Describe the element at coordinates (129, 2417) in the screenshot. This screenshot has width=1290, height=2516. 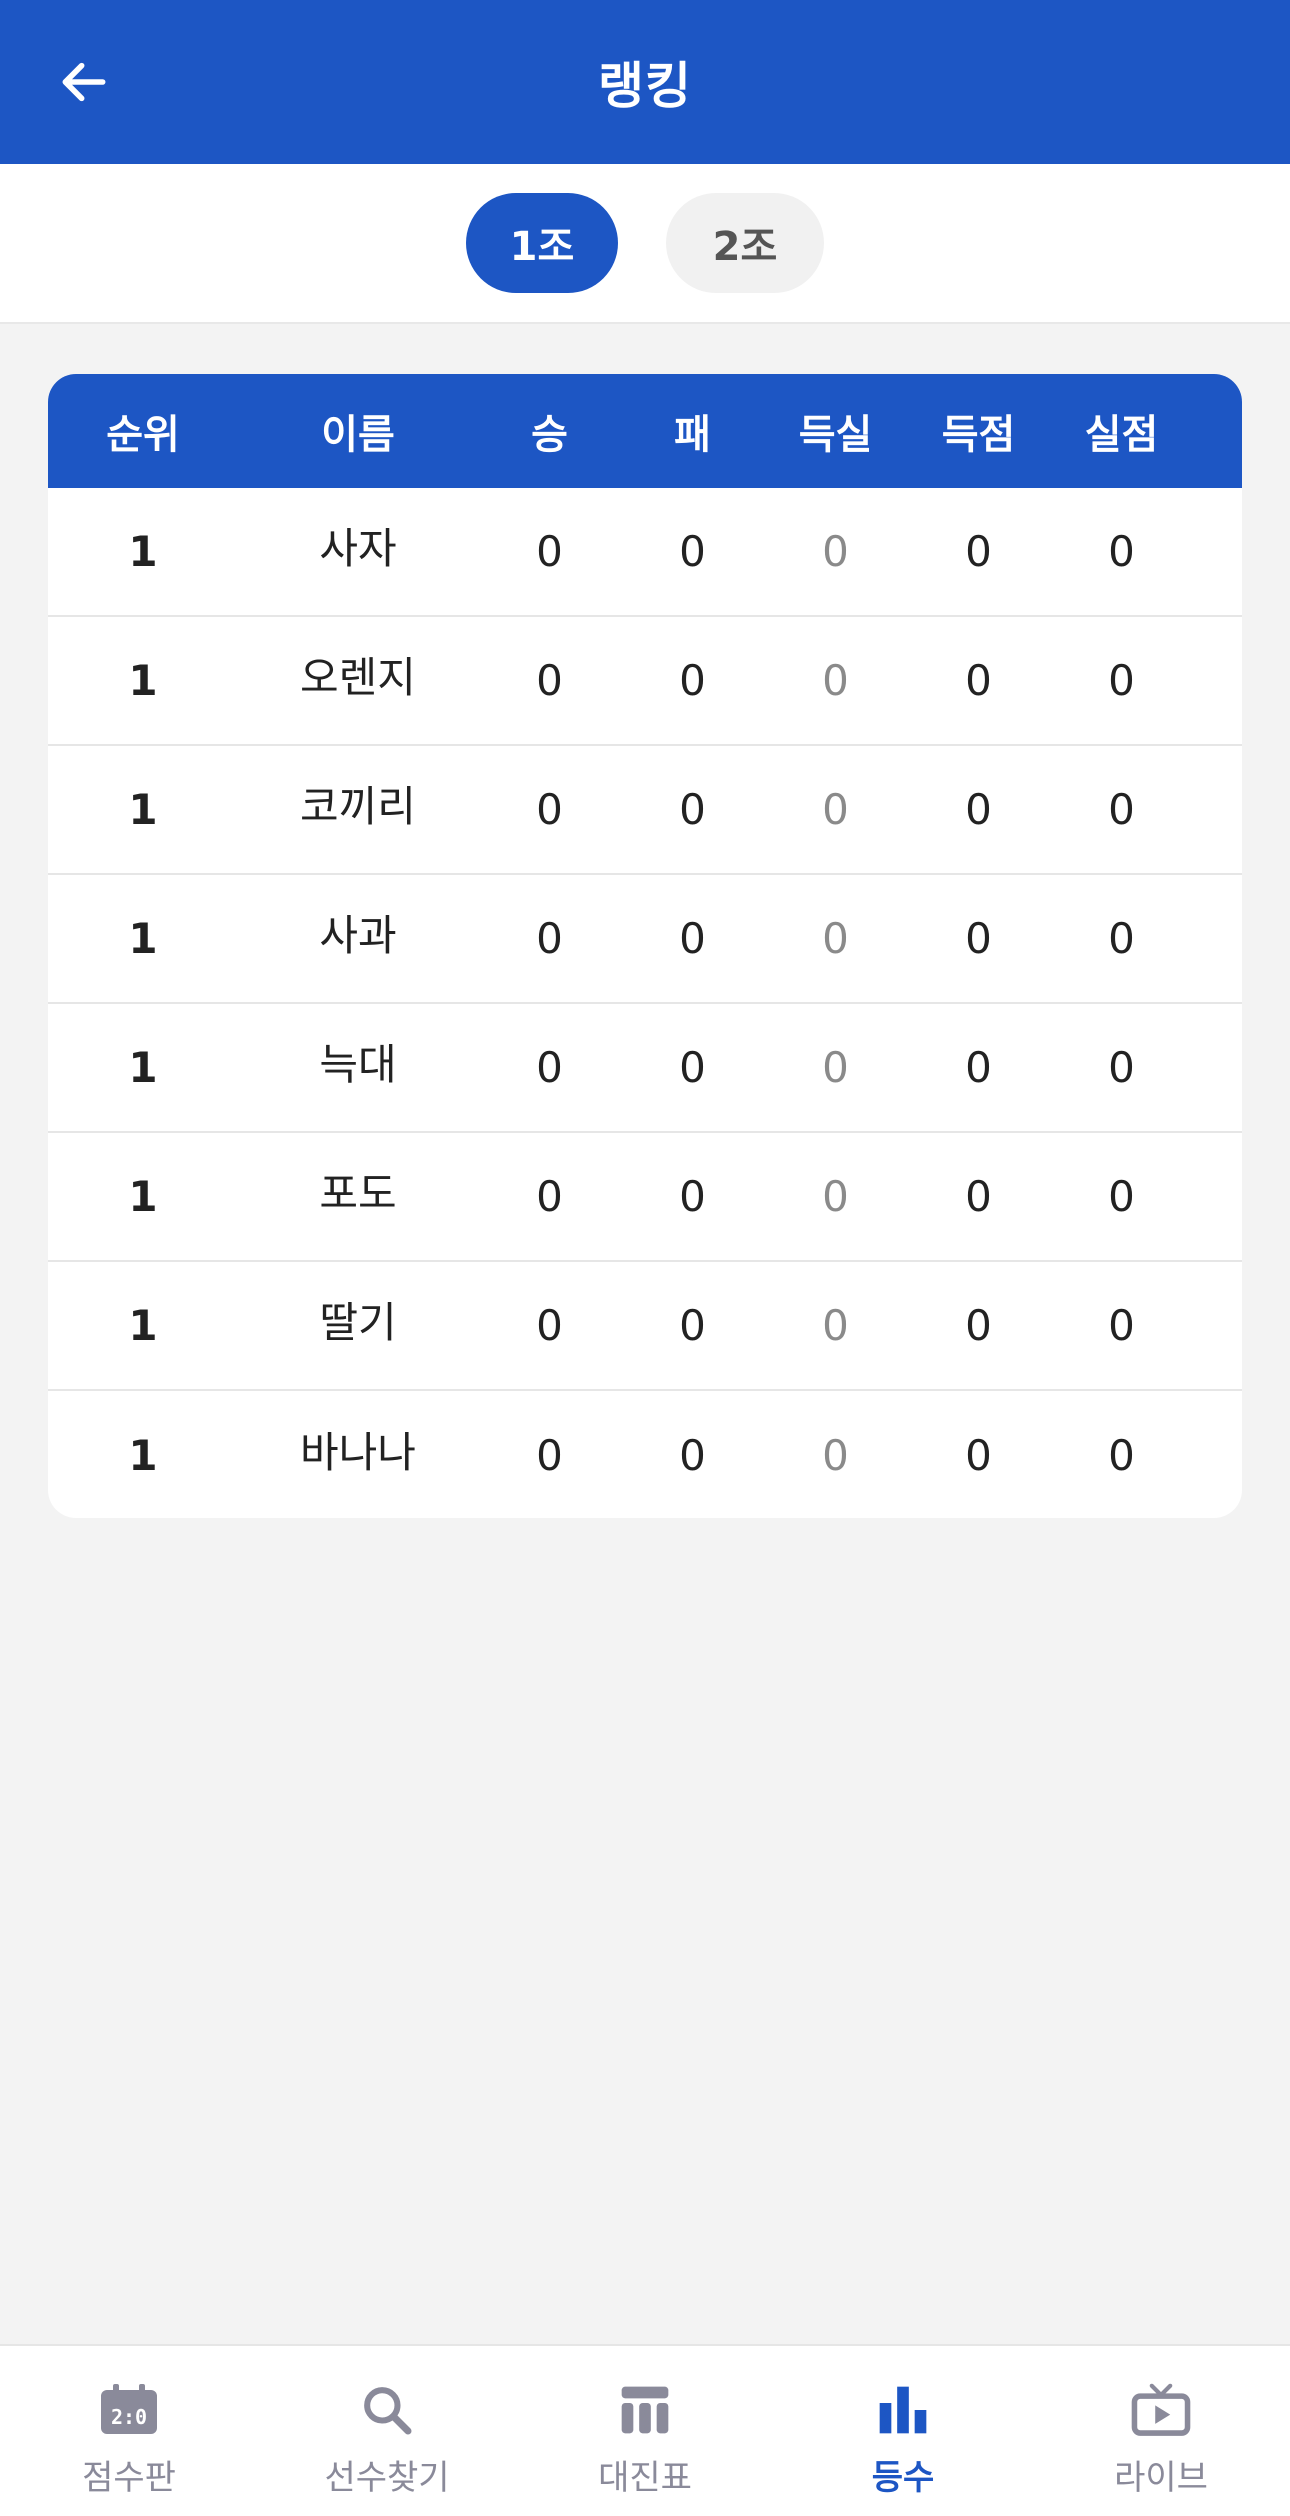
I see `svg-text: 2:0` at that location.